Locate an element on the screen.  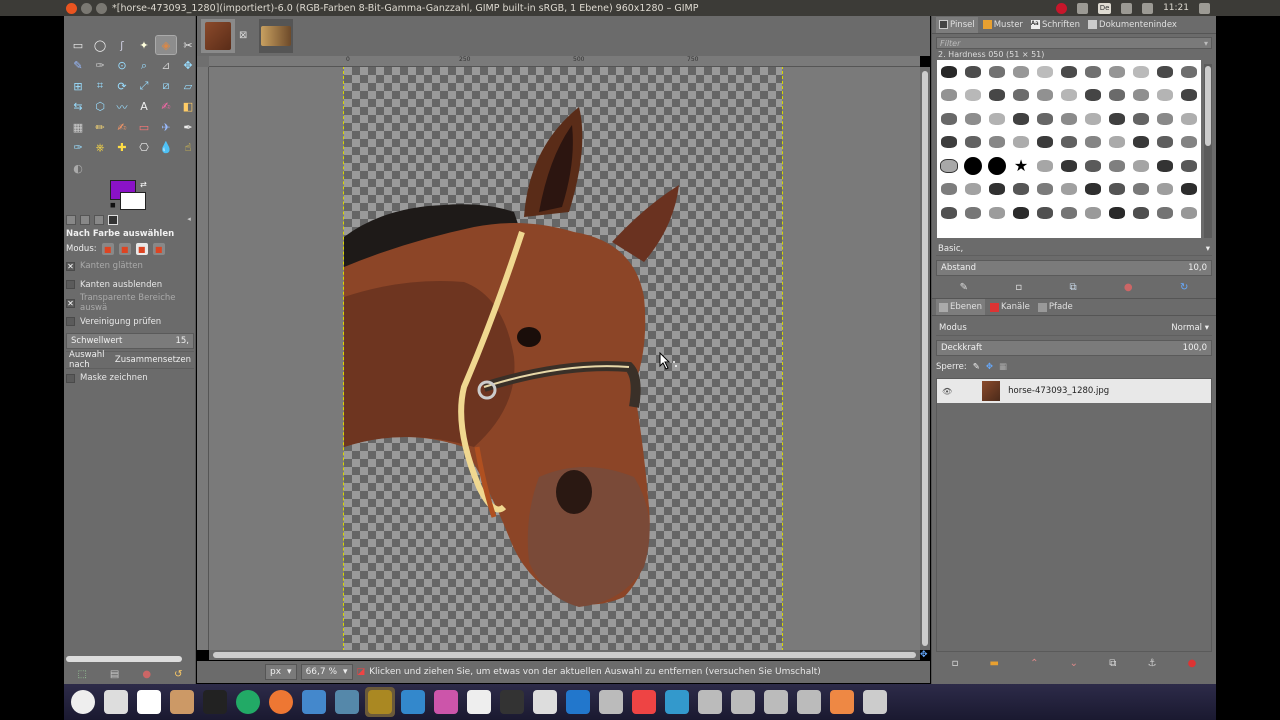
align-tool-icon: ⊞ is located at coordinates (78, 86).